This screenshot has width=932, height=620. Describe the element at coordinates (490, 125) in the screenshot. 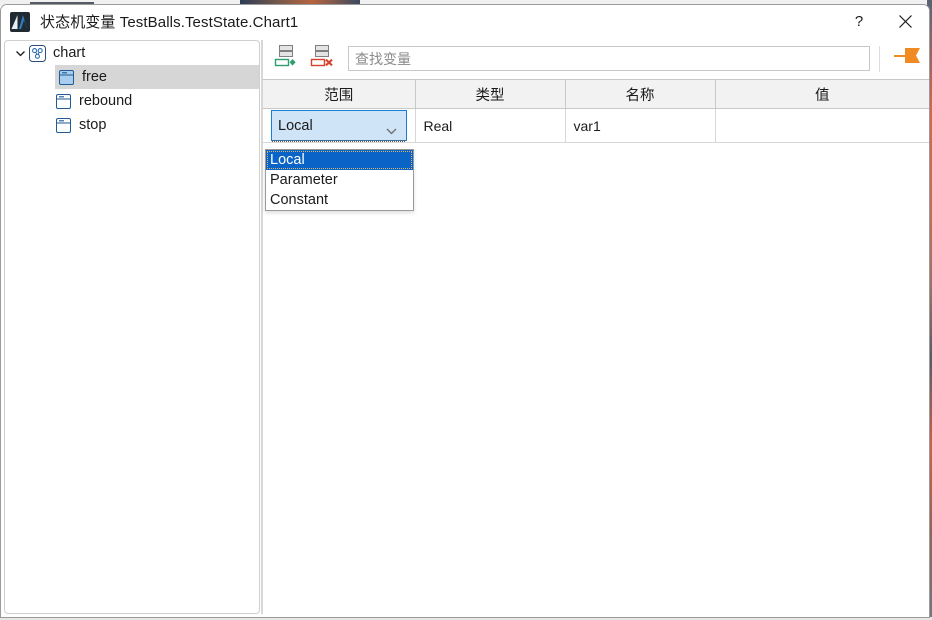

I see `cell-type: Real` at that location.